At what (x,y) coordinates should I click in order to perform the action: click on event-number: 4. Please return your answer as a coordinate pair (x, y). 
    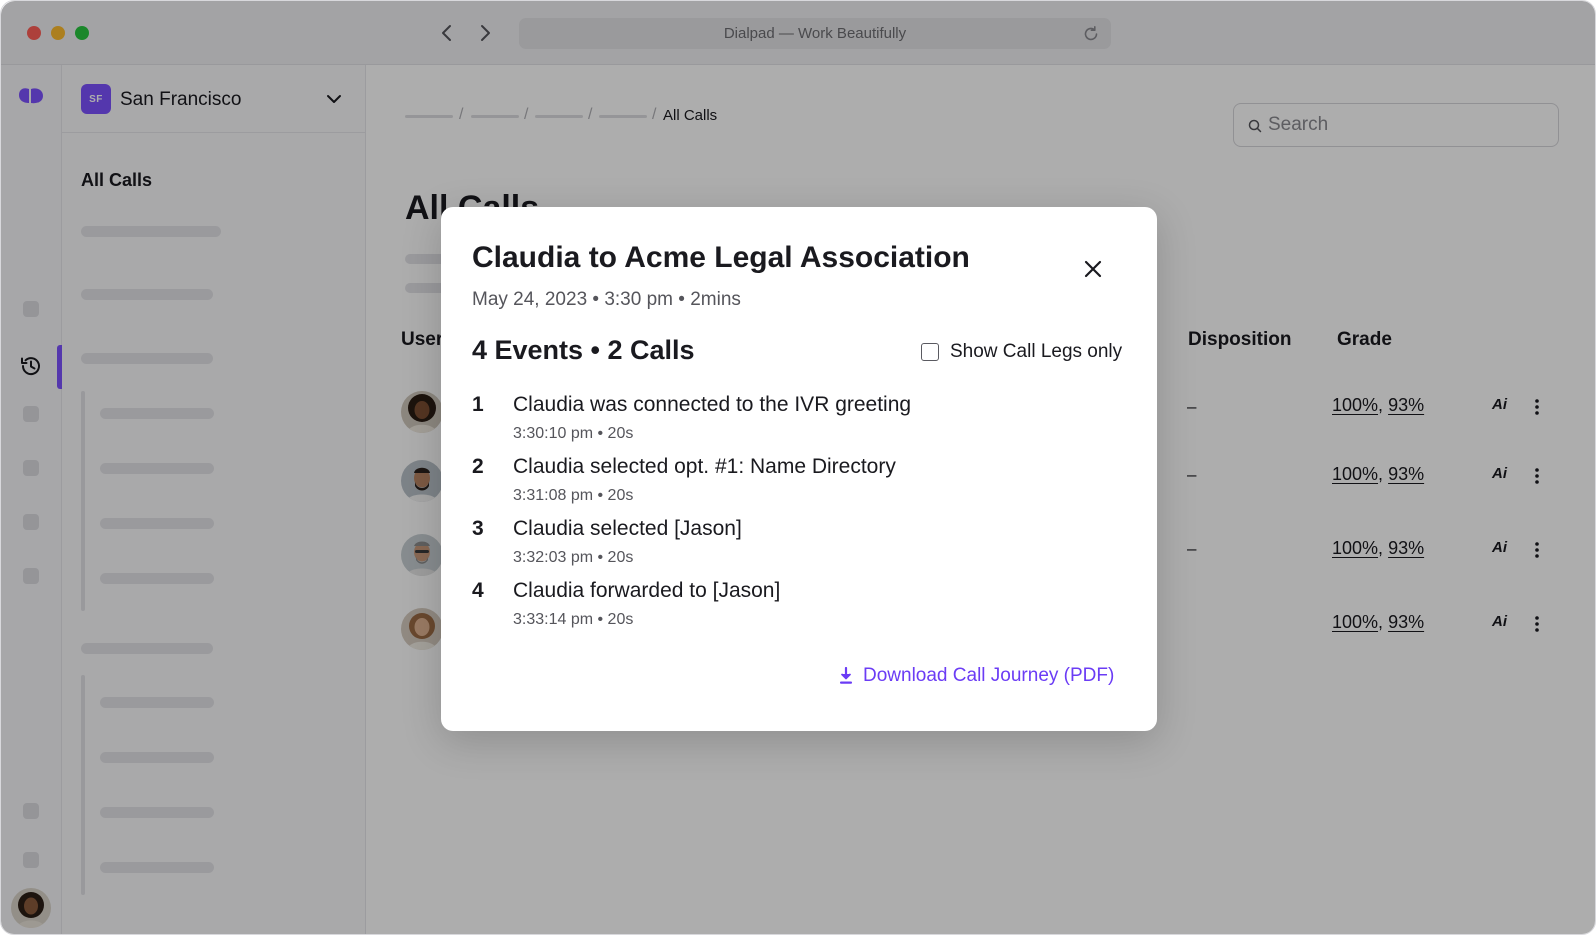
    Looking at the image, I should click on (478, 590).